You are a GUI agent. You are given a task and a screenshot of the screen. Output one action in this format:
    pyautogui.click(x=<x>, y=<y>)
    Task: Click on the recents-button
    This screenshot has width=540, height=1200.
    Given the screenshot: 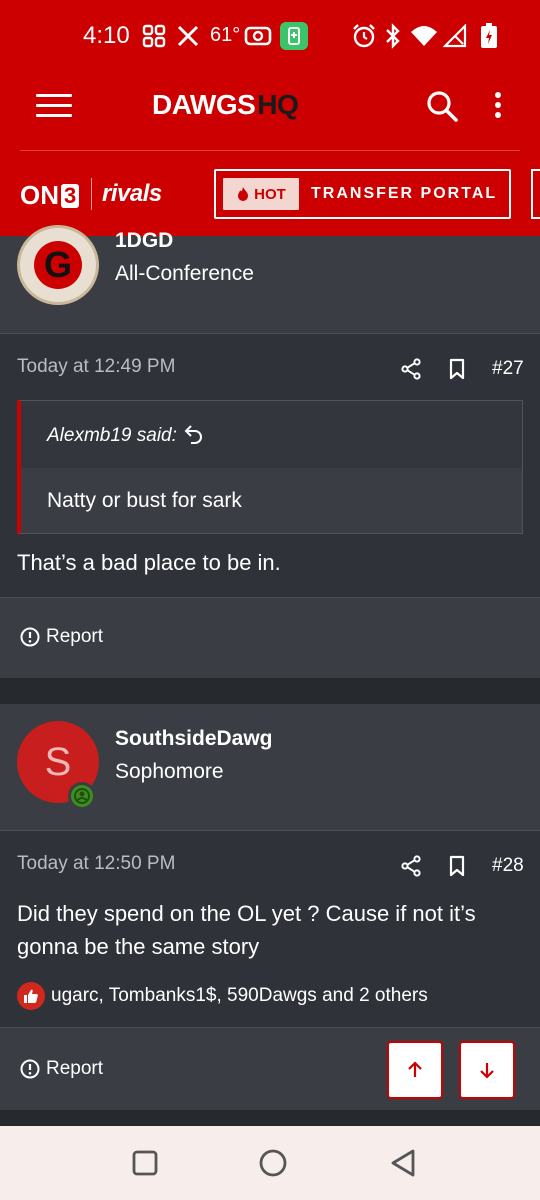 What is the action you would take?
    pyautogui.click(x=145, y=1163)
    